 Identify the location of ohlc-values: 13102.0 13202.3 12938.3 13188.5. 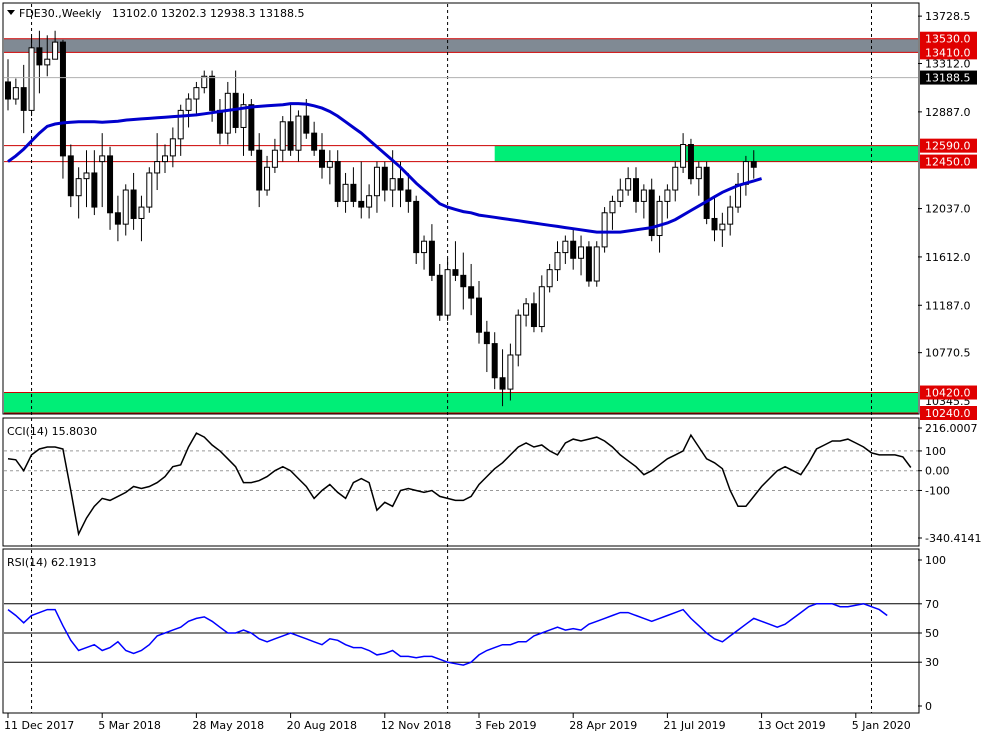
(208, 13).